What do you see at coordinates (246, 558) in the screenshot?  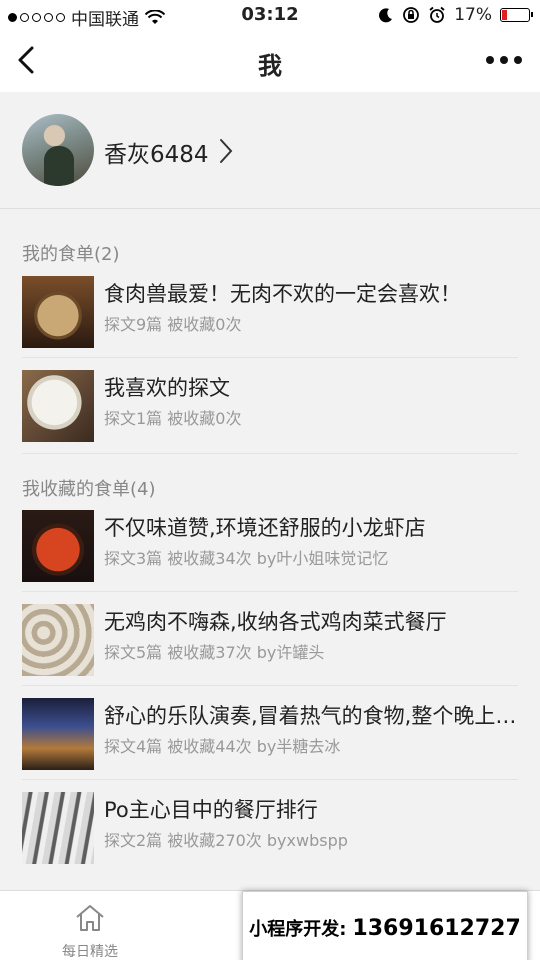 I see `list-meta: 探文3篇 被收藏34次 by叶小姐味觉记忆` at bounding box center [246, 558].